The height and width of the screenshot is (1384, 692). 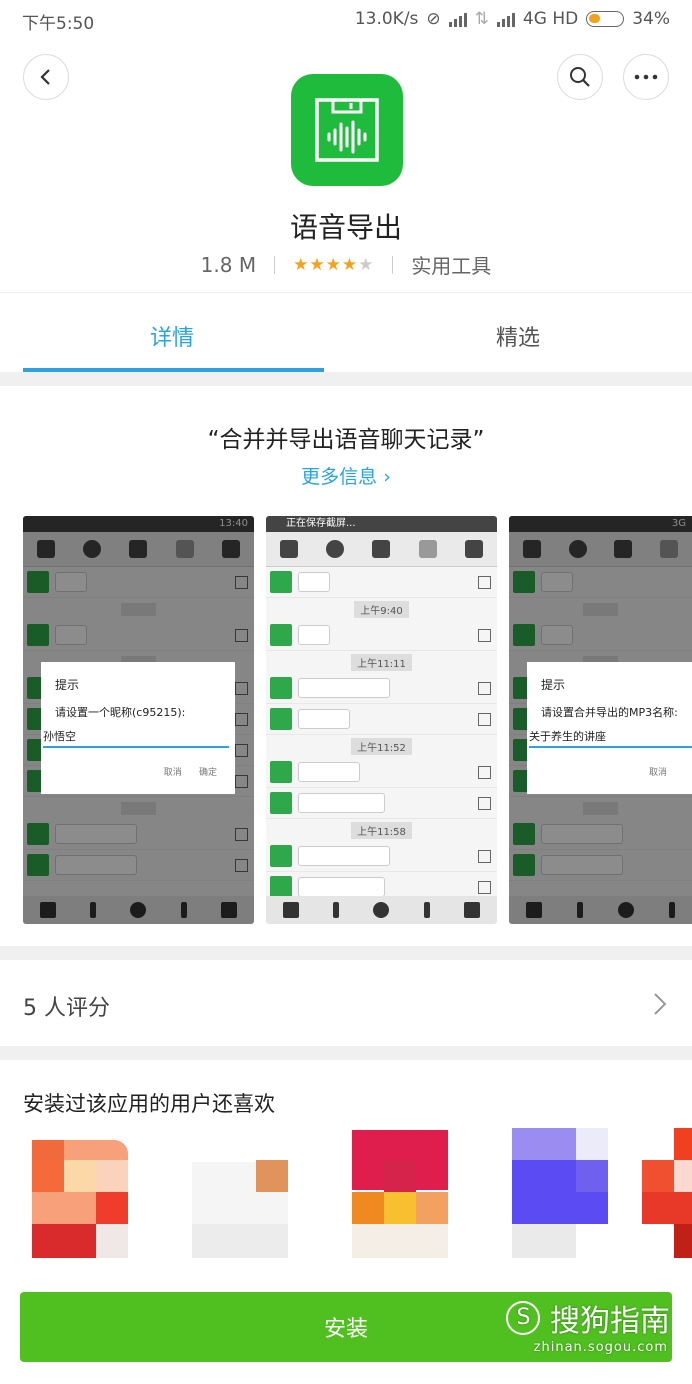 I want to click on app-size: 1.8 M, so click(x=228, y=264).